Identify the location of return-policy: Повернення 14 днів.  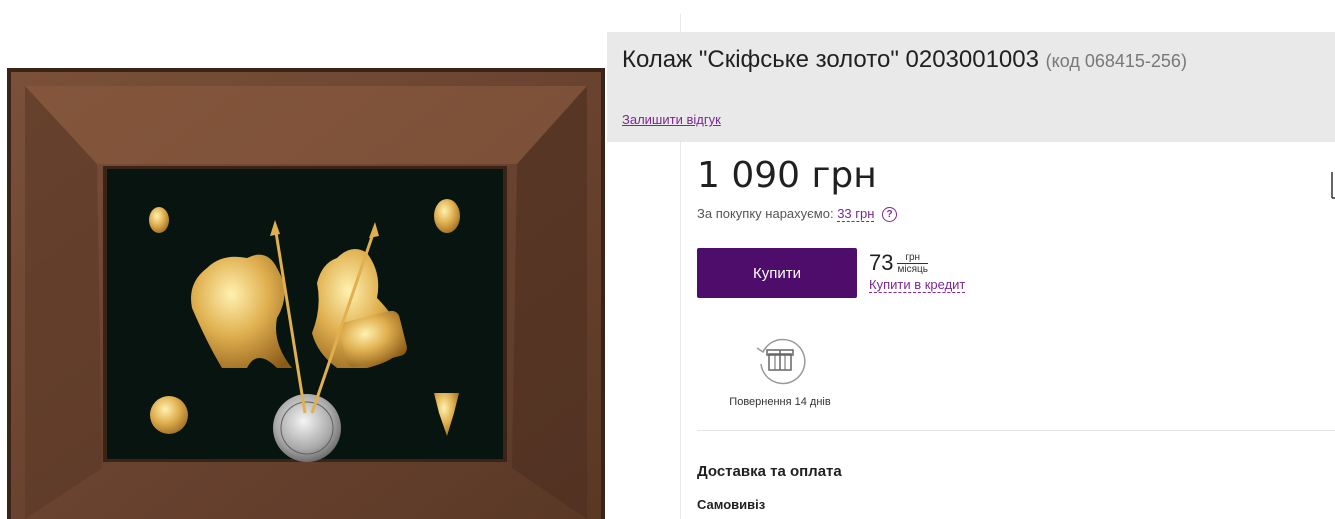
(780, 371).